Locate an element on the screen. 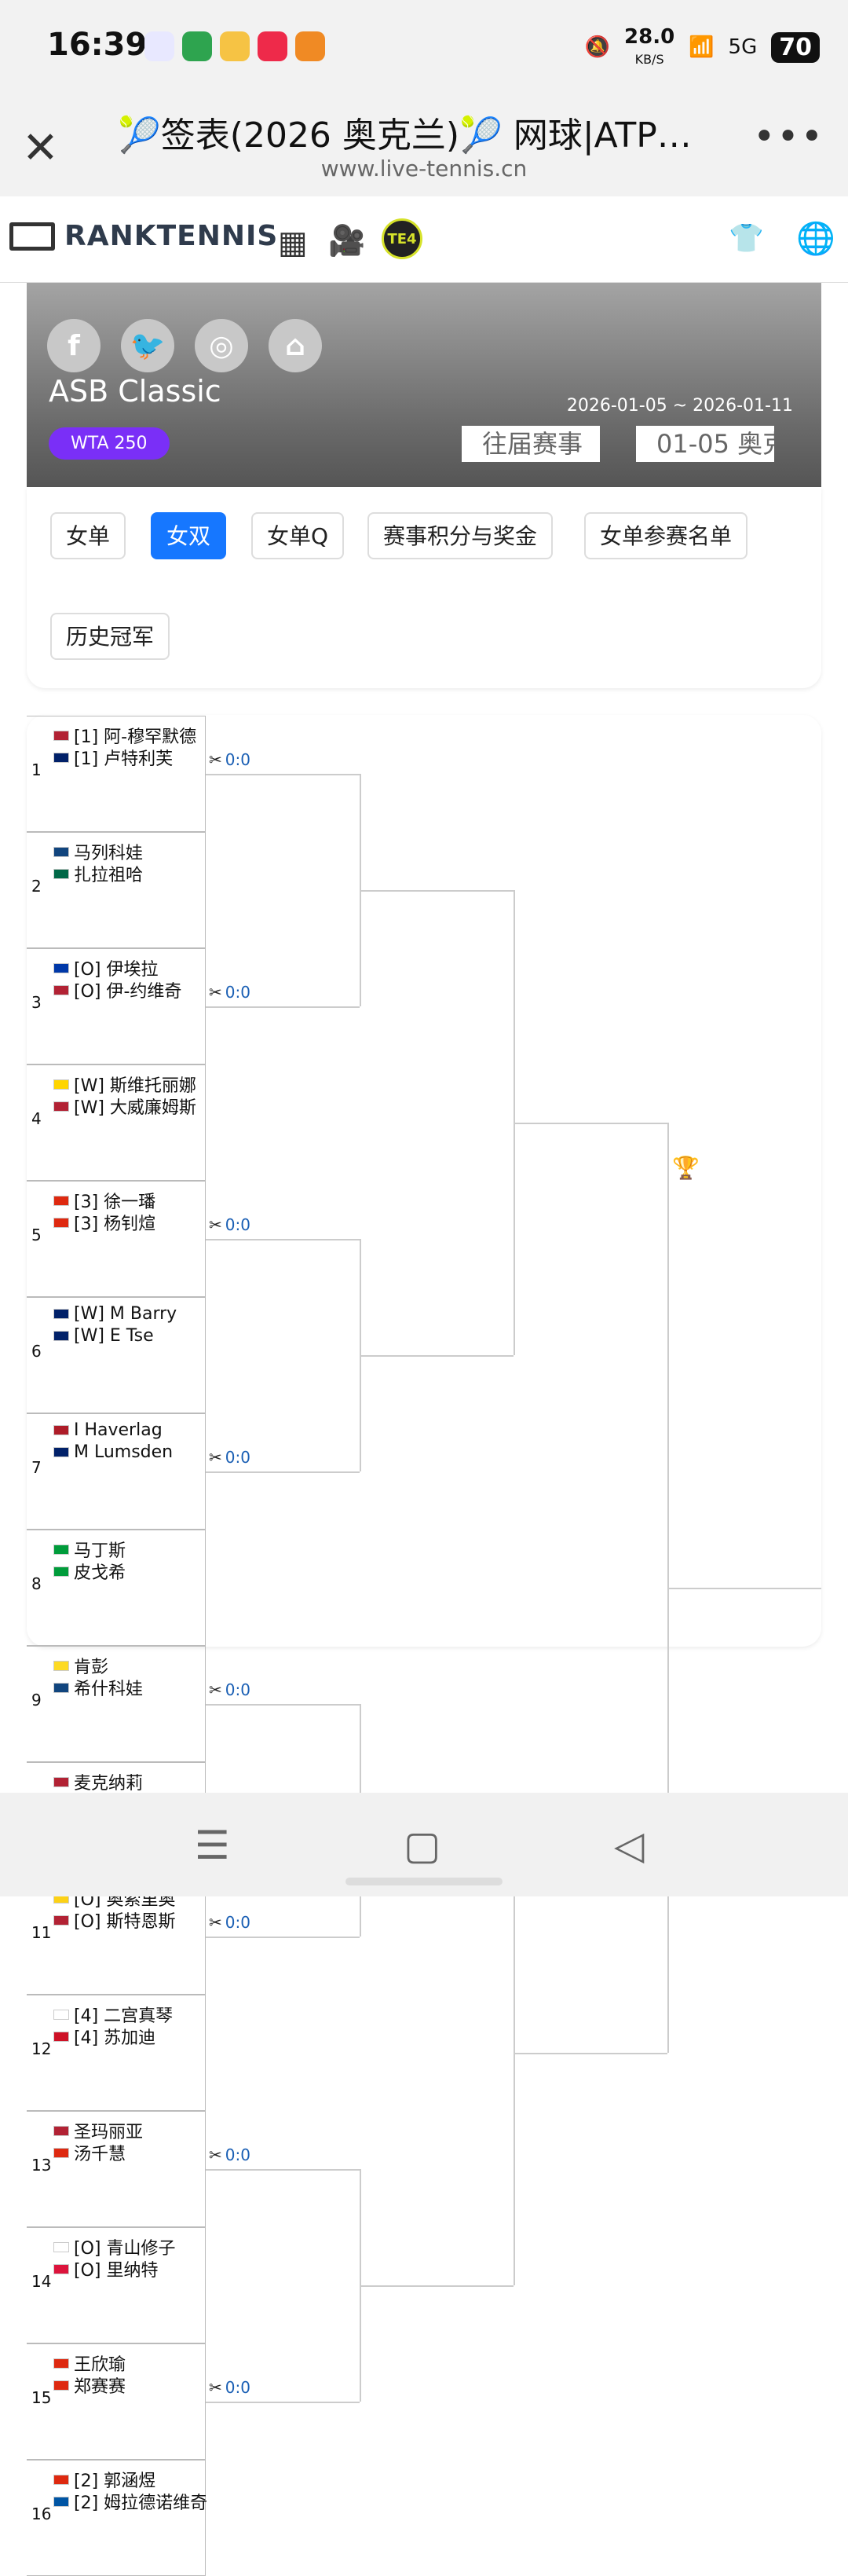 The image size is (848, 2576). player-name: 郑赛赛 is located at coordinates (90, 2385).